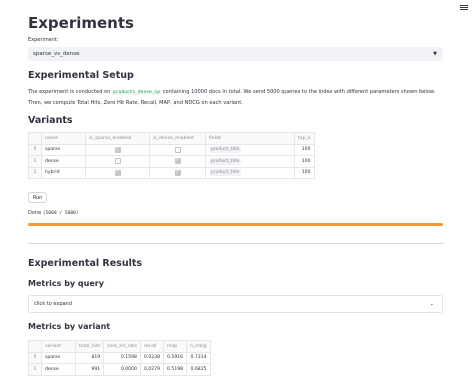 This screenshot has height=376, width=474. Describe the element at coordinates (89, 369) in the screenshot. I see `total-hits-cell: 991` at that location.